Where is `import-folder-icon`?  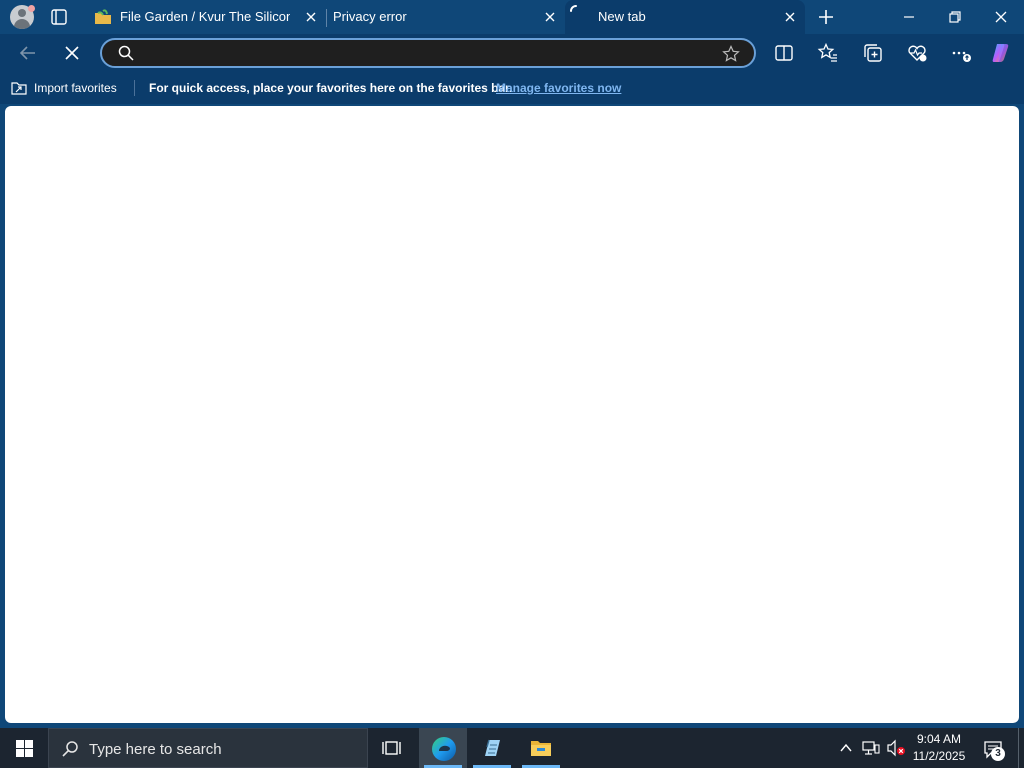
import-folder-icon is located at coordinates (19, 88).